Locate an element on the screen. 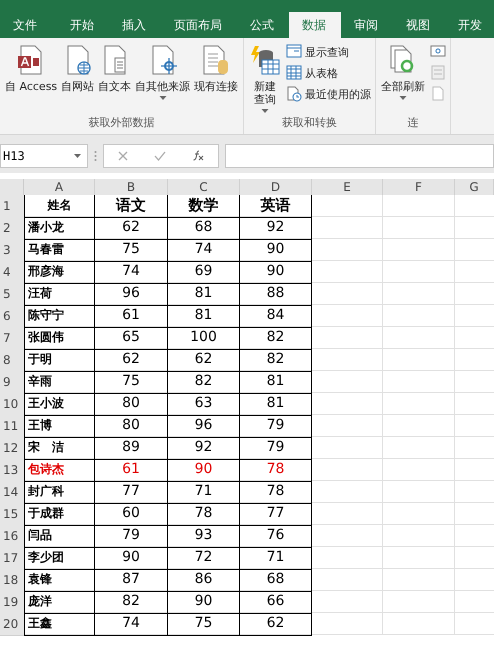  clock-file-icon is located at coordinates (294, 94).